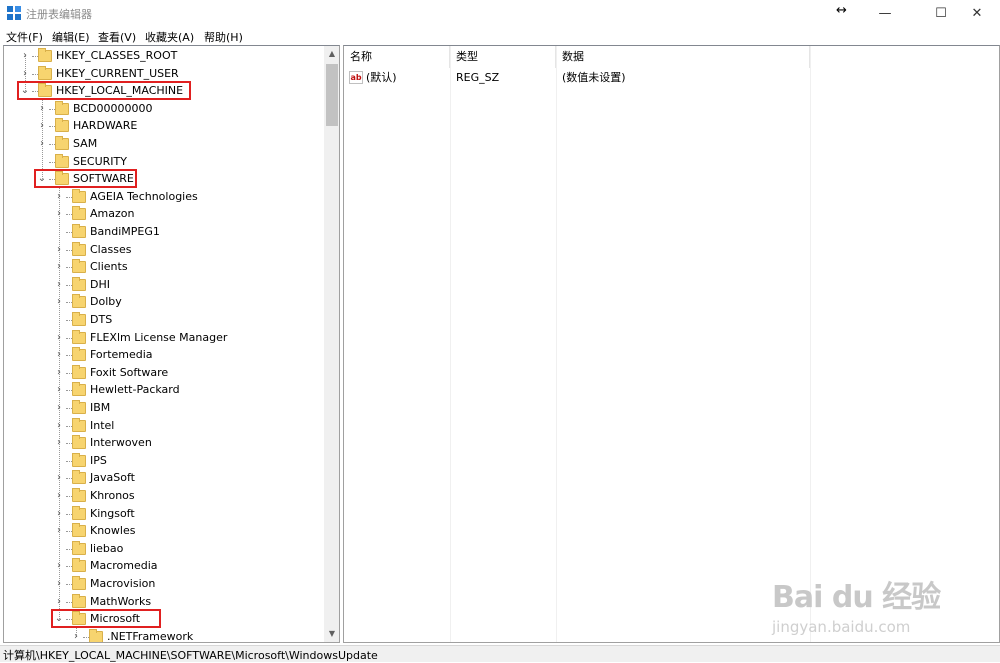 This screenshot has width=1000, height=663. What do you see at coordinates (194, 232) in the screenshot?
I see `tree-node: BandiMPEG1` at bounding box center [194, 232].